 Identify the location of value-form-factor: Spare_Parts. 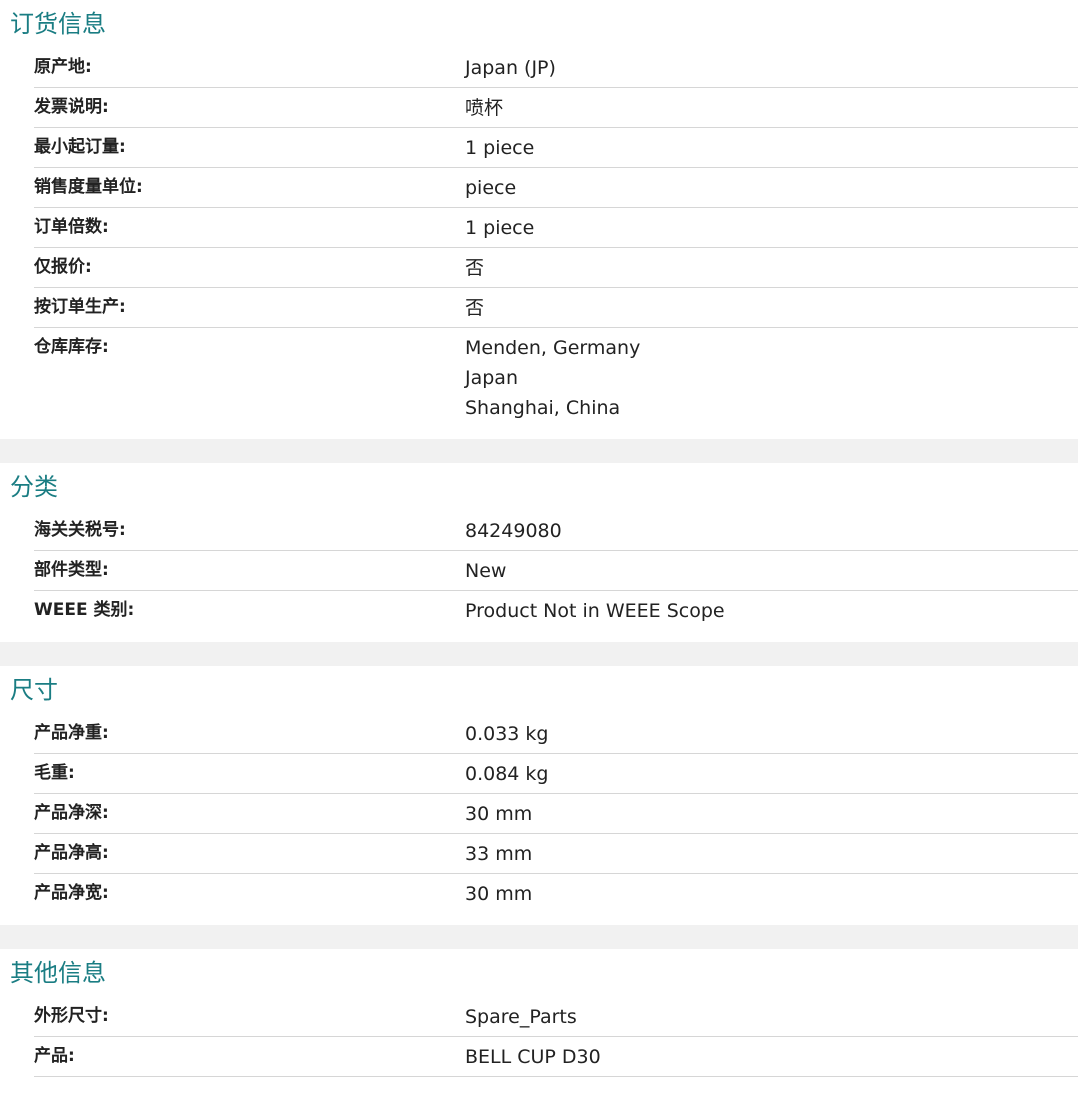
(521, 1017).